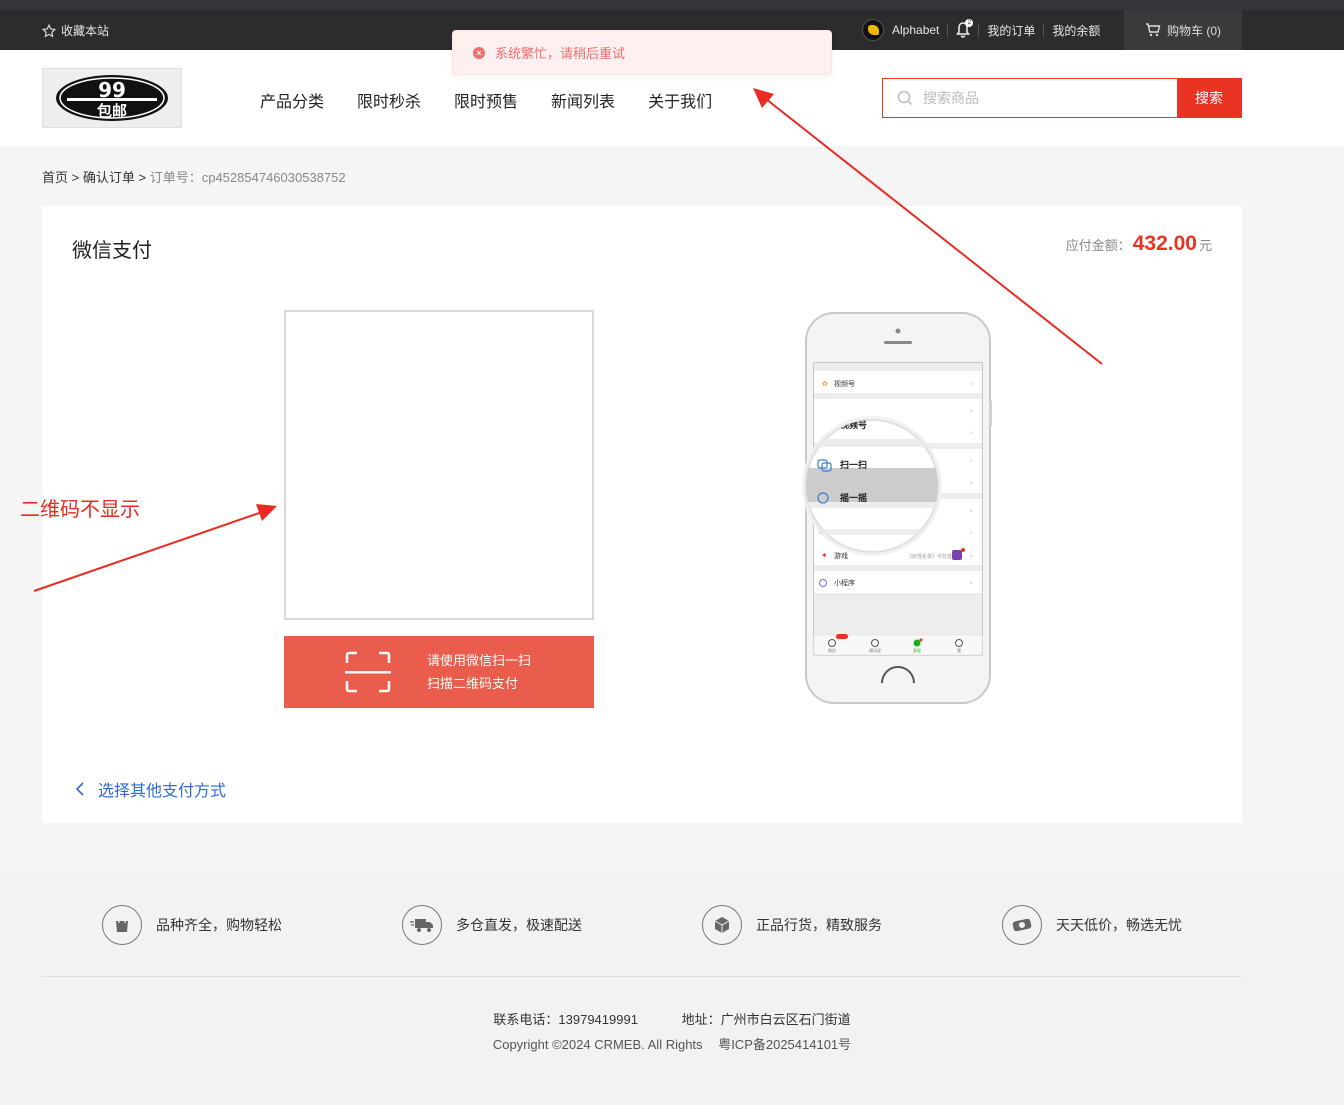  What do you see at coordinates (112, 251) in the screenshot?
I see `page-title: 微信支付` at bounding box center [112, 251].